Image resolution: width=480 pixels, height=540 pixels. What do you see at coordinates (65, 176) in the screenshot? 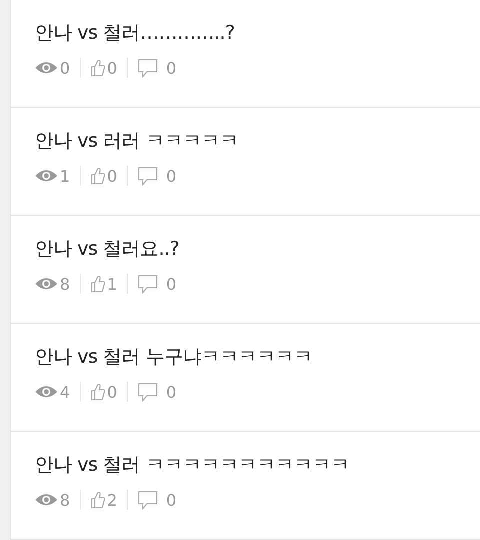
I see `view-count: 1` at bounding box center [65, 176].